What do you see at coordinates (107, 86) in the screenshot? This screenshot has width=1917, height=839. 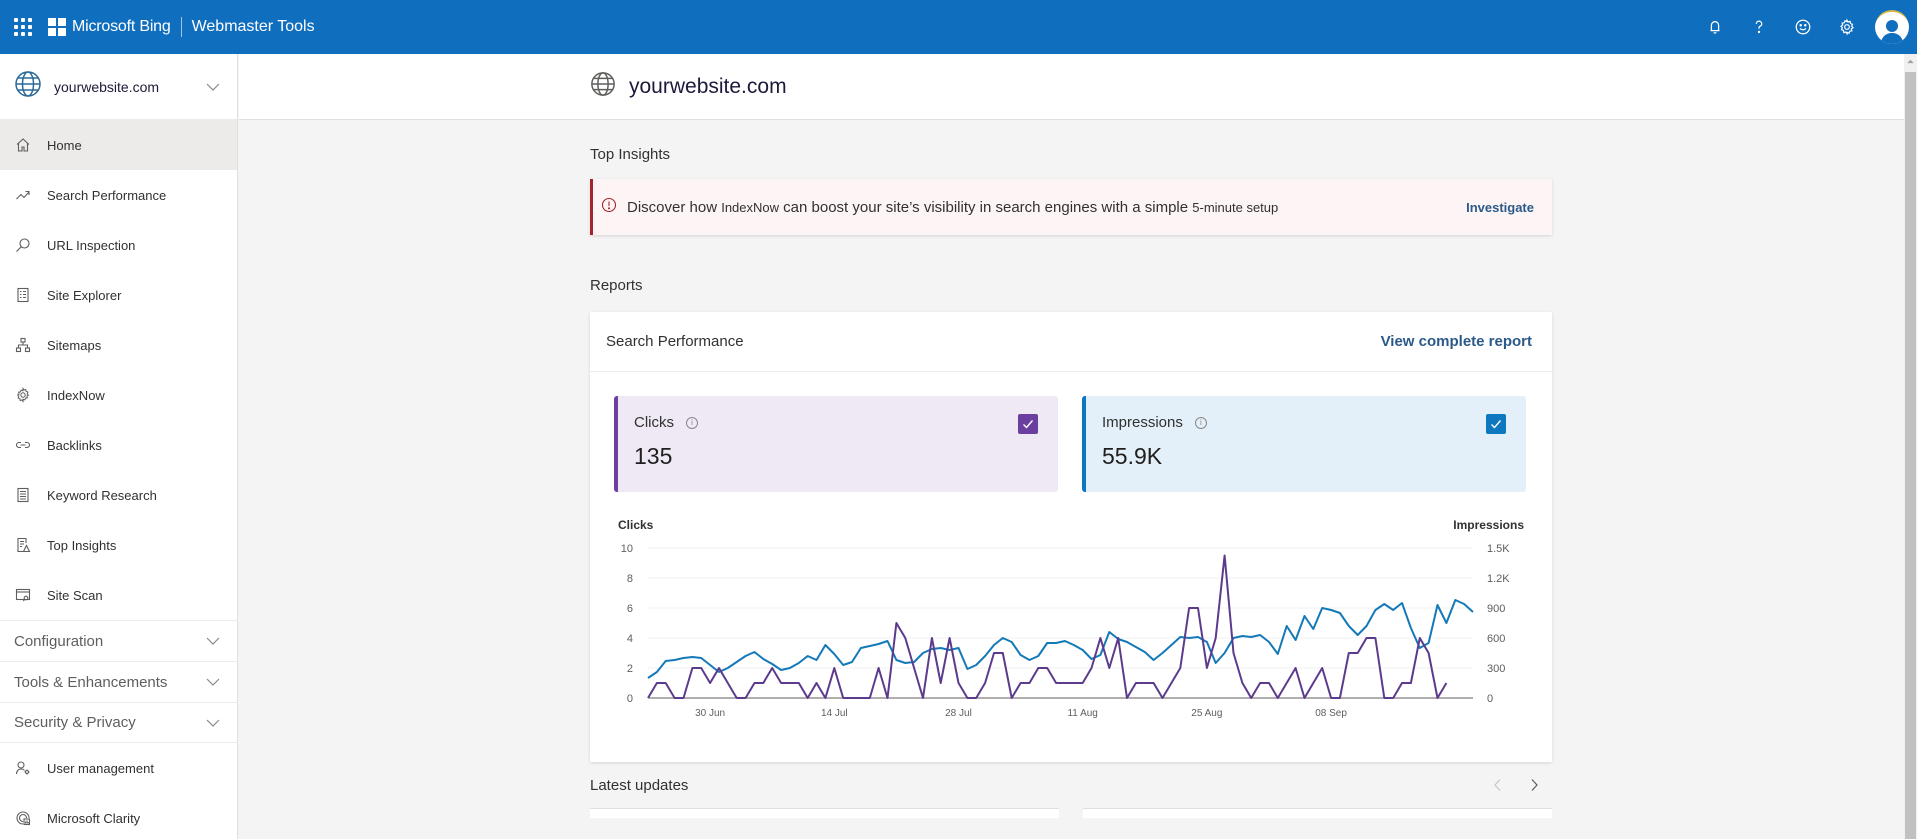 I see `site-name: yourwebsite.com` at bounding box center [107, 86].